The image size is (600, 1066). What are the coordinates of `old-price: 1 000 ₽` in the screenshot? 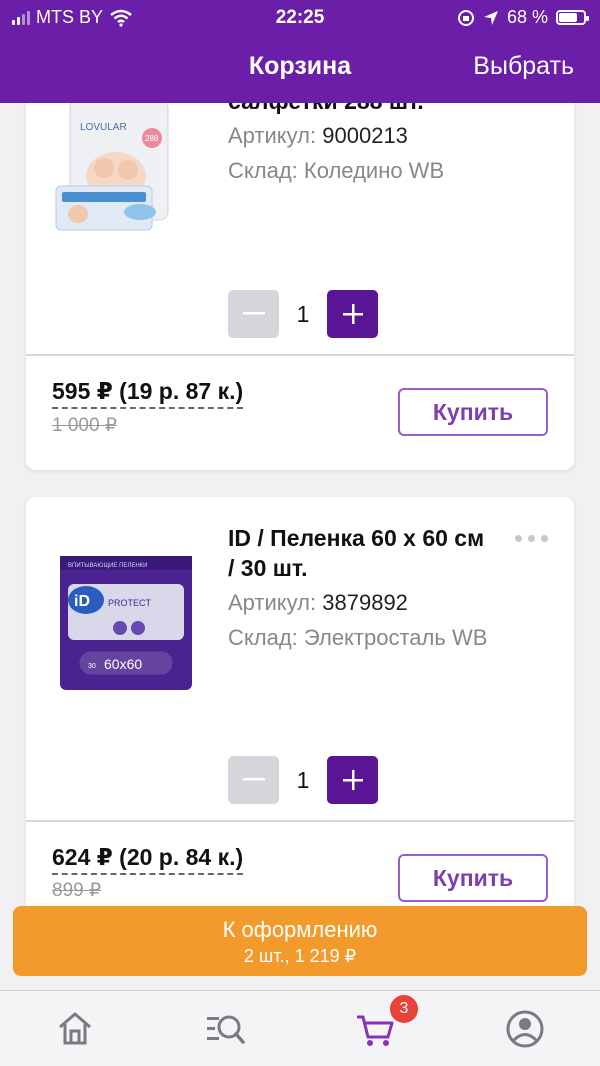 It's located at (84, 425).